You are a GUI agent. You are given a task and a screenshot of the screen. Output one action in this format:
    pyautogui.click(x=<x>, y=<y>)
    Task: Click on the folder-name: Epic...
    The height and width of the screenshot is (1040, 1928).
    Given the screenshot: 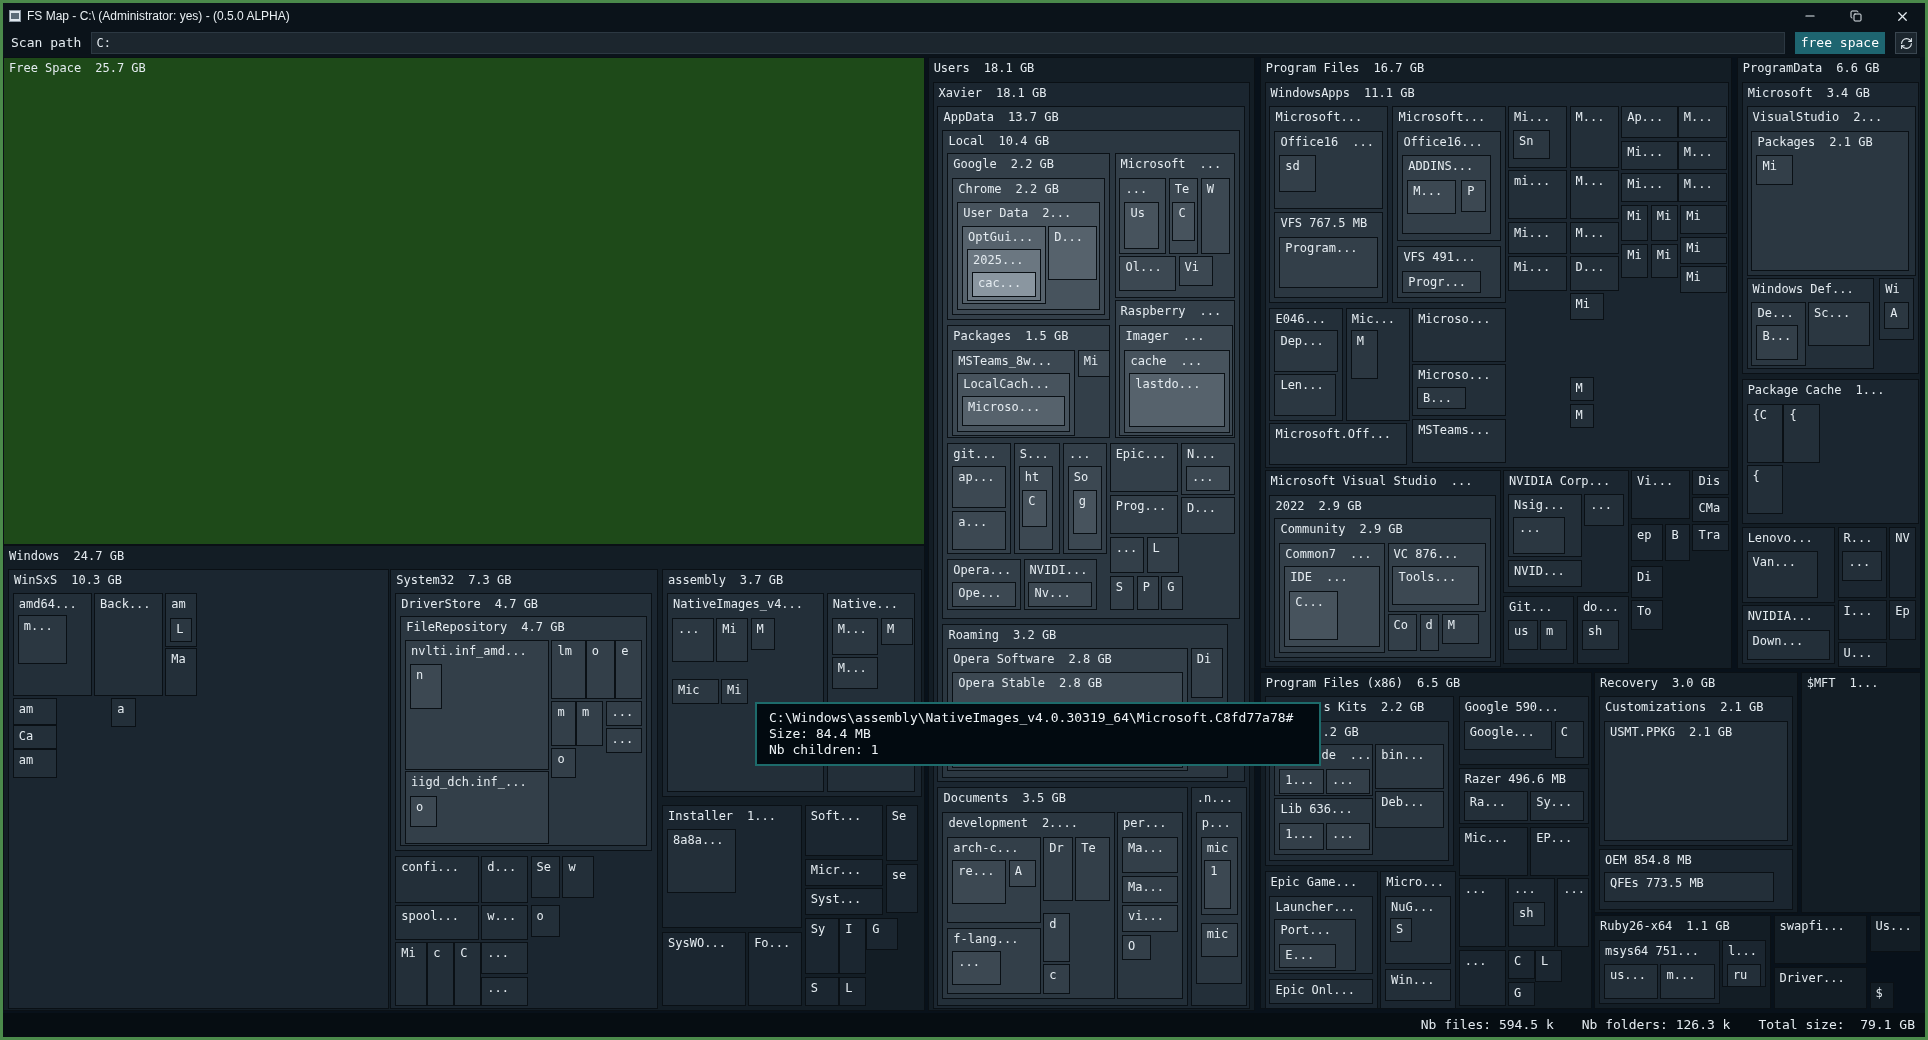 What is the action you would take?
    pyautogui.click(x=1141, y=455)
    